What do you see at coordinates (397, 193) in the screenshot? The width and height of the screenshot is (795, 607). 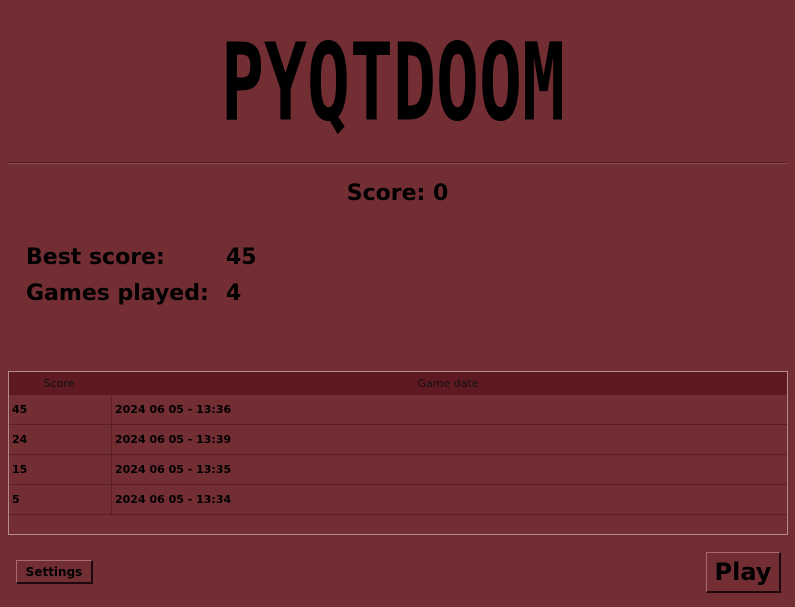 I see `current-score: Score: 0` at bounding box center [397, 193].